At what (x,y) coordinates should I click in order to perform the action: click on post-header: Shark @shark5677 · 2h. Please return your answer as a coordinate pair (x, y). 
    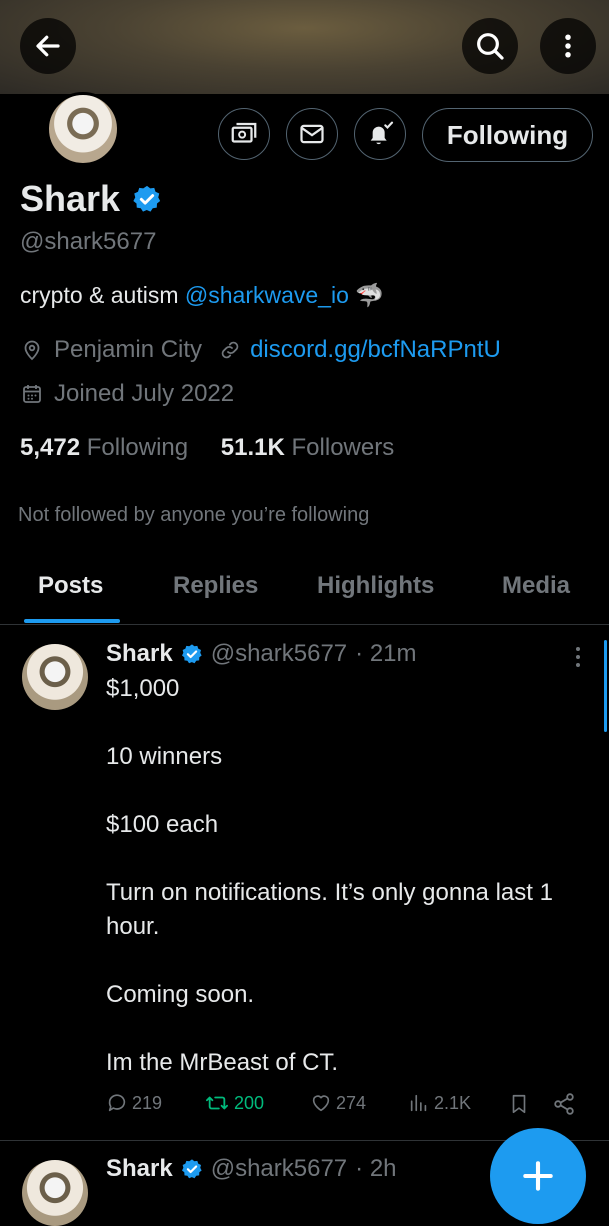
    Looking at the image, I should click on (251, 1169).